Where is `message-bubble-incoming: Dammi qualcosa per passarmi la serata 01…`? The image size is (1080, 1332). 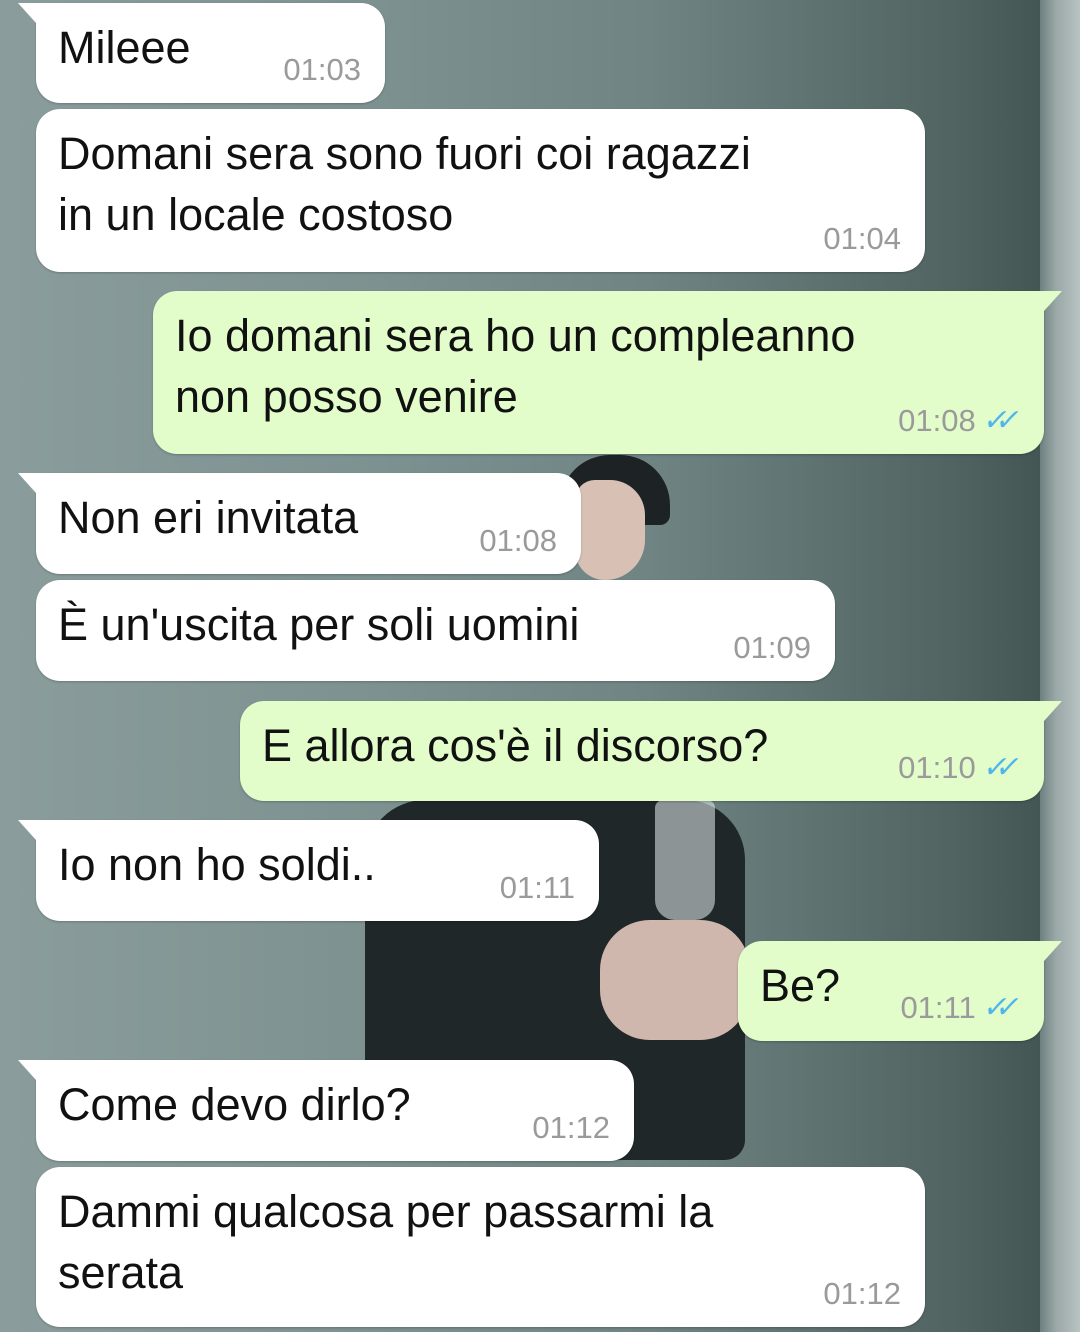 message-bubble-incoming: Dammi qualcosa per passarmi la serata 01… is located at coordinates (480, 1247).